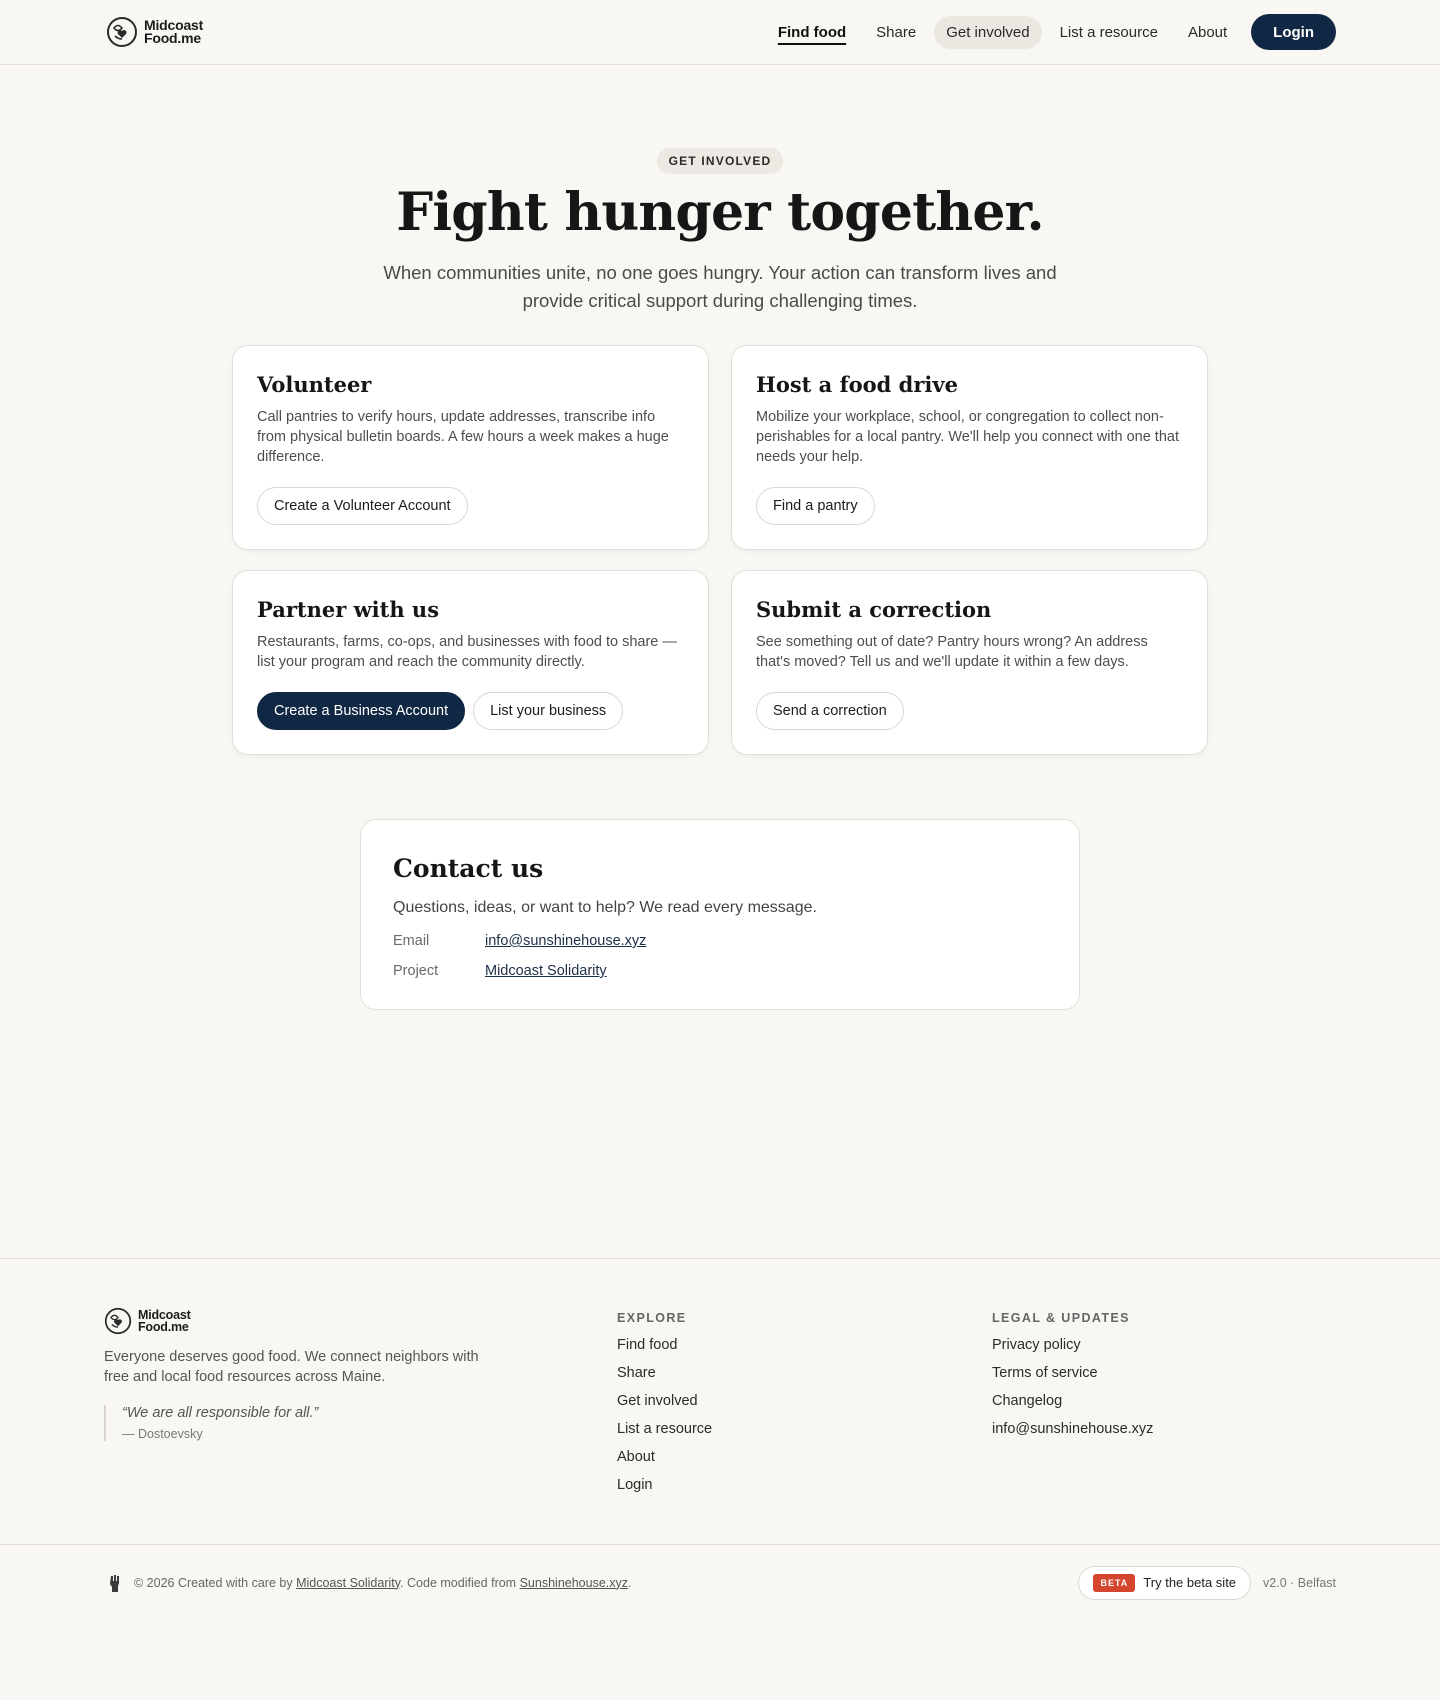  Describe the element at coordinates (1293, 32) in the screenshot. I see `login-button: Login` at that location.